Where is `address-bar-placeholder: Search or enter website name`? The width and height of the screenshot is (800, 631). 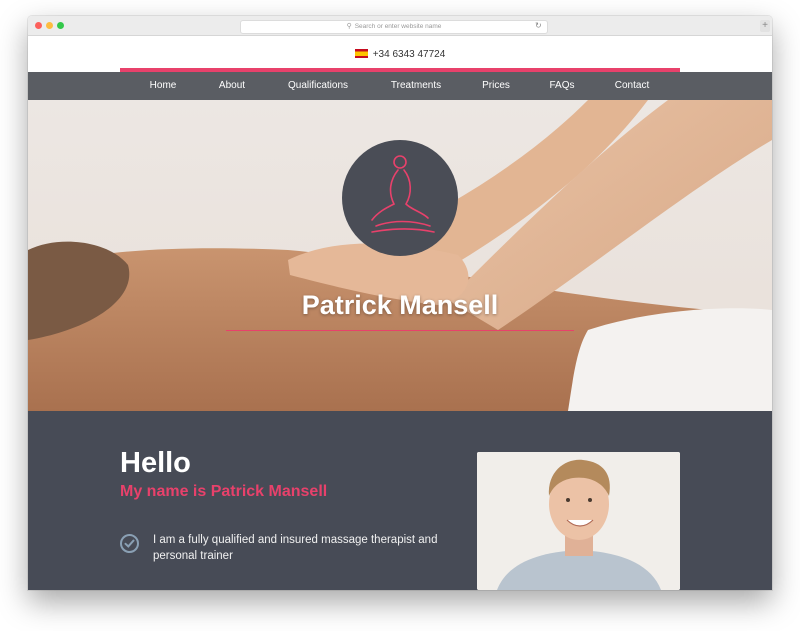 address-bar-placeholder: Search or enter website name is located at coordinates (398, 26).